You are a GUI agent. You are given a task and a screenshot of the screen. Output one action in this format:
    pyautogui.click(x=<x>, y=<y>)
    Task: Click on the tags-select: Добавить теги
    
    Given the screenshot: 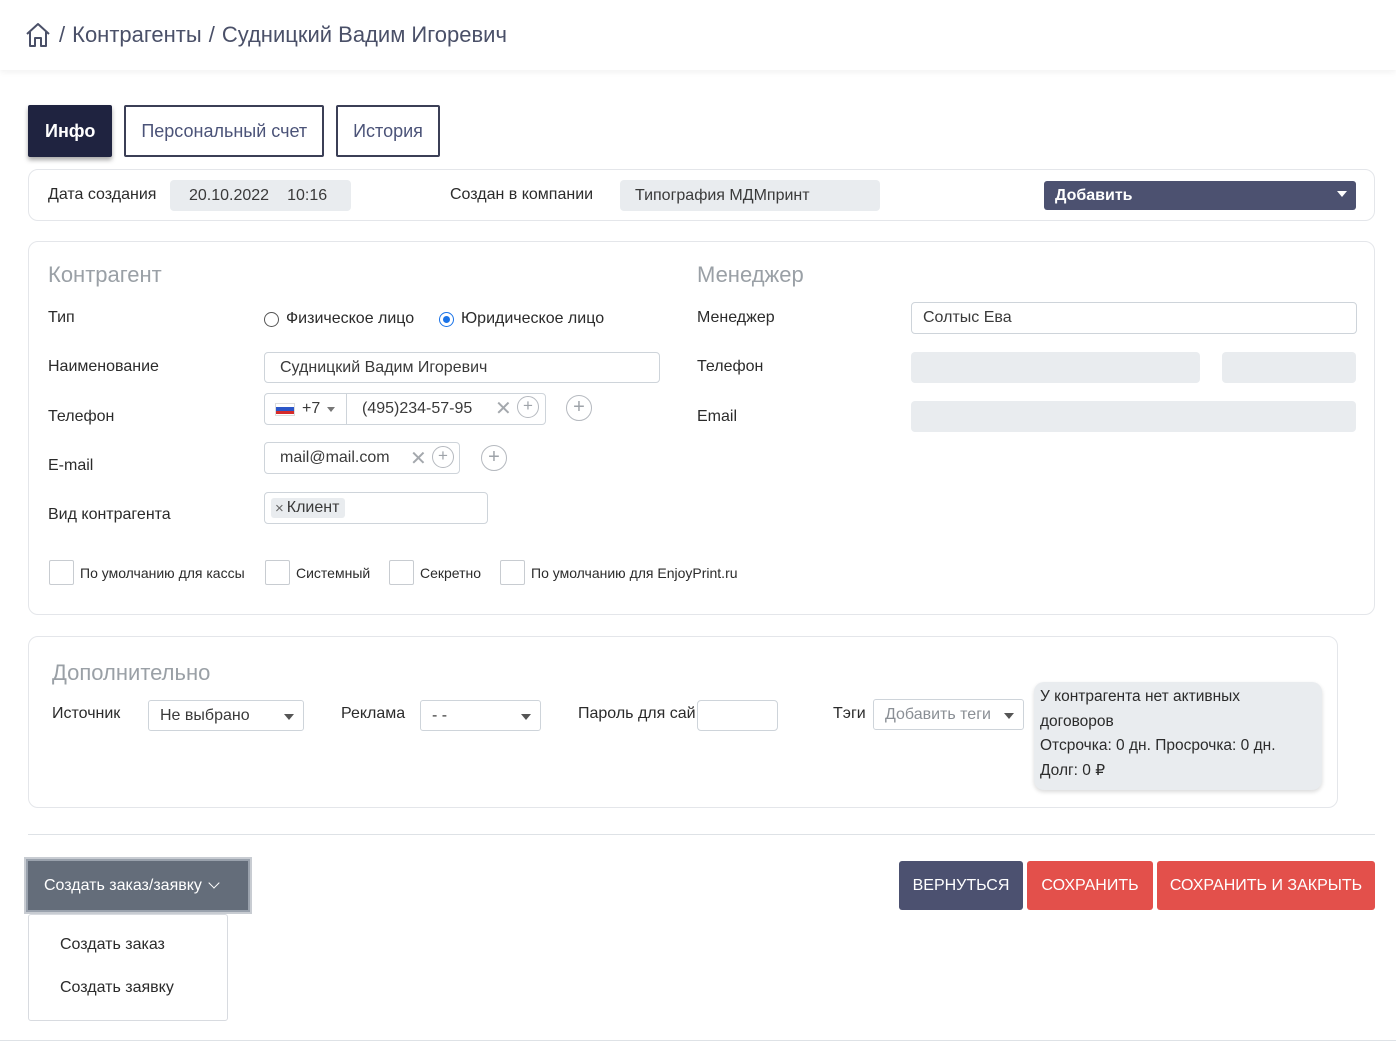 What is the action you would take?
    pyautogui.click(x=948, y=714)
    